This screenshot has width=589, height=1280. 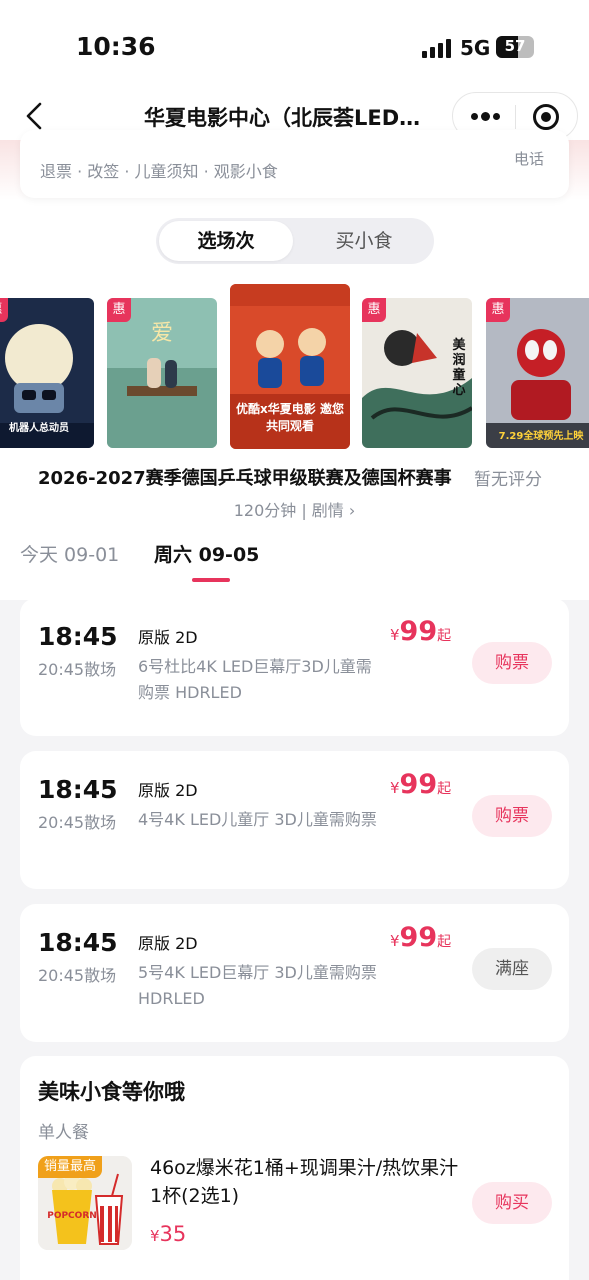 I want to click on status-time: 10:36, so click(x=116, y=46).